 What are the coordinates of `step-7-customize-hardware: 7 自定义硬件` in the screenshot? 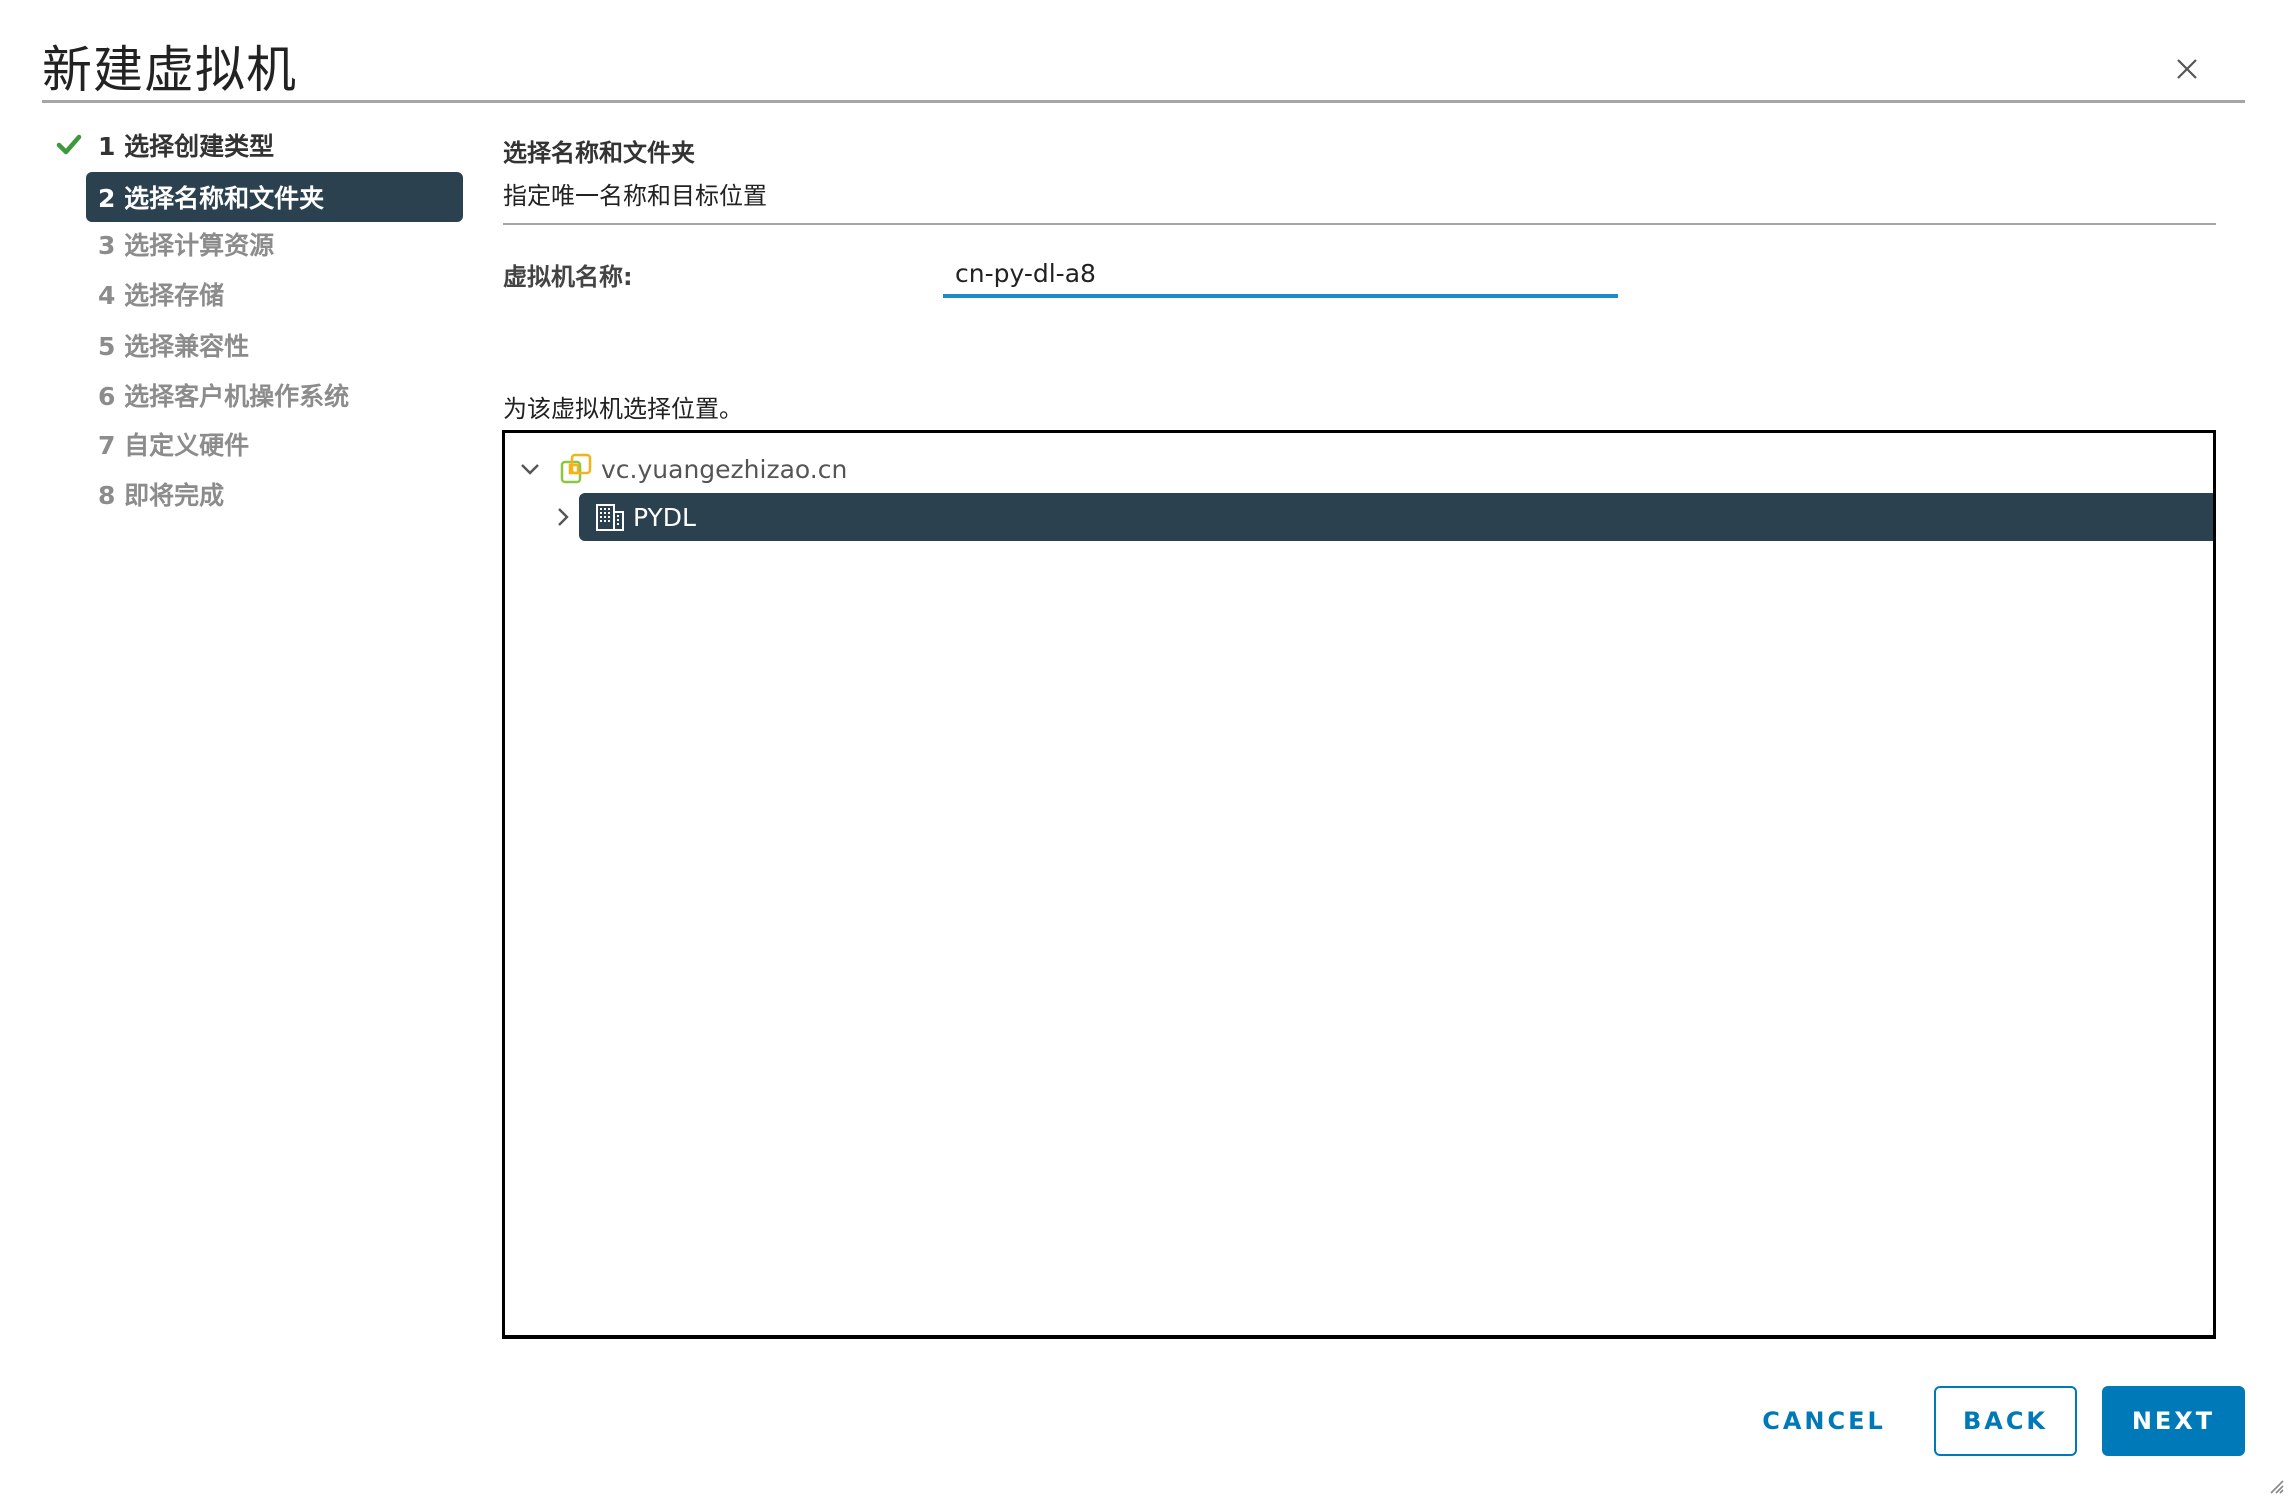 It's located at (274, 444).